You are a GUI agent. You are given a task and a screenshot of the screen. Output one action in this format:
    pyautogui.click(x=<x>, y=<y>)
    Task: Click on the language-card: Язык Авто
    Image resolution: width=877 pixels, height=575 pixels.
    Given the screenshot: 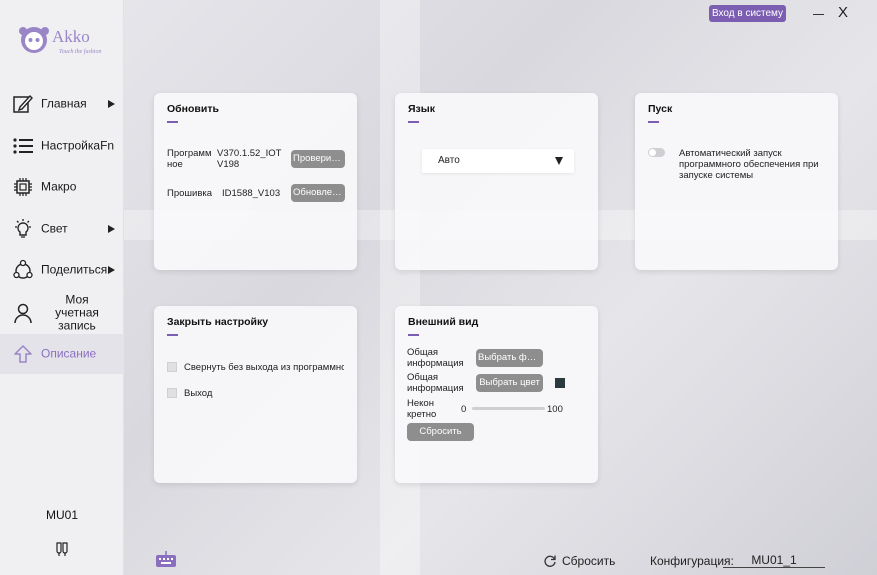 What is the action you would take?
    pyautogui.click(x=496, y=181)
    